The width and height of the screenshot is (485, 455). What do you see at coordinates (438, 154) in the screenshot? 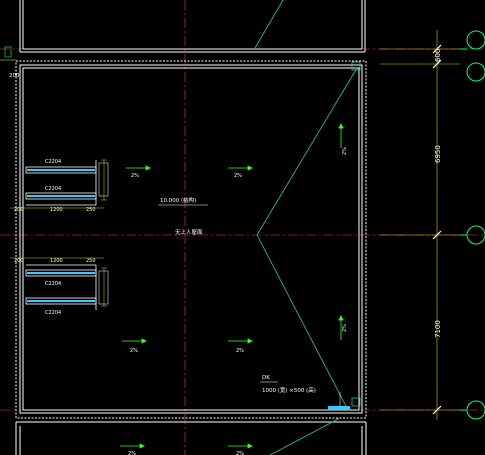
I see `dim-6950: 6950` at bounding box center [438, 154].